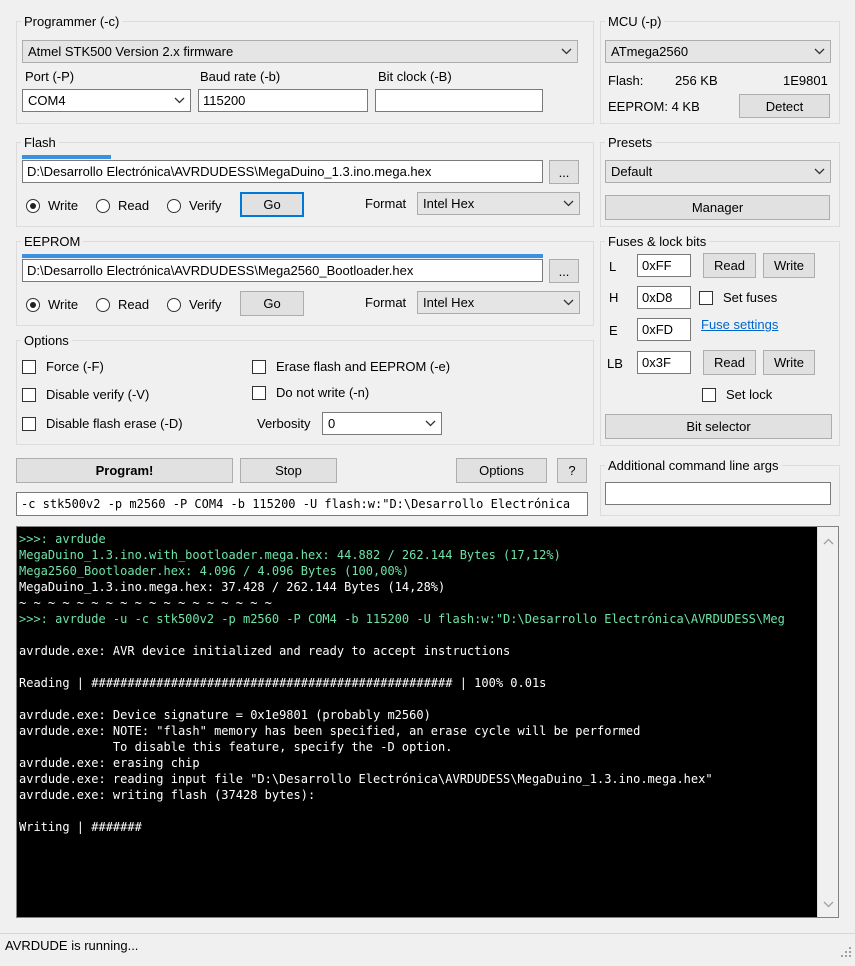 The width and height of the screenshot is (855, 966). I want to click on resize-grip-icon, so click(846, 954).